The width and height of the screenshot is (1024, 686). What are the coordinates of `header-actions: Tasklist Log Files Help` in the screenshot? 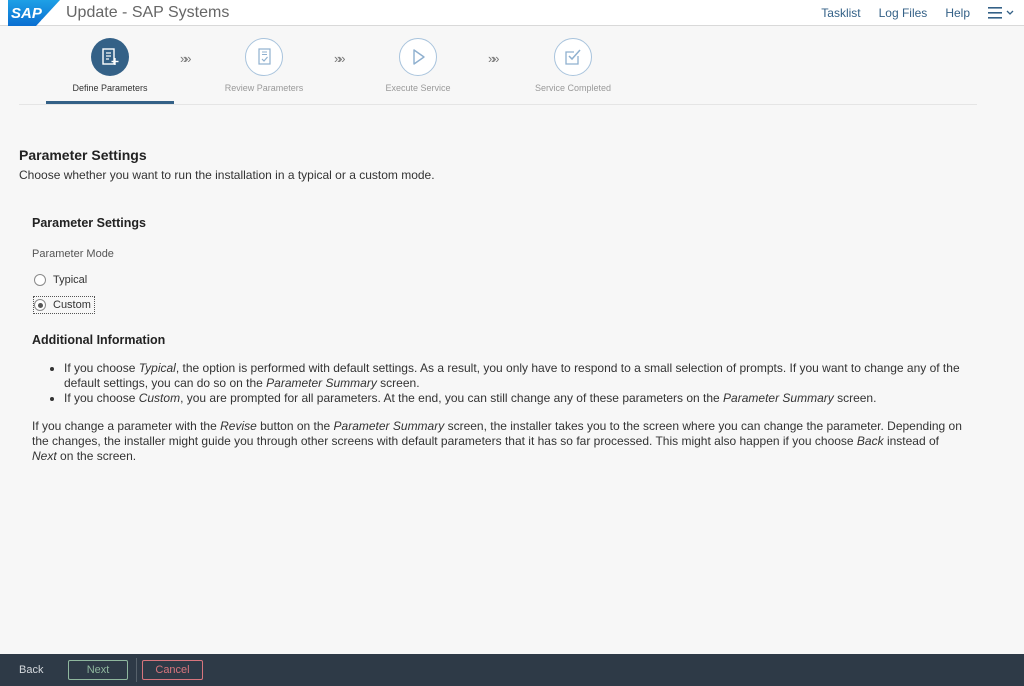 It's located at (922, 12).